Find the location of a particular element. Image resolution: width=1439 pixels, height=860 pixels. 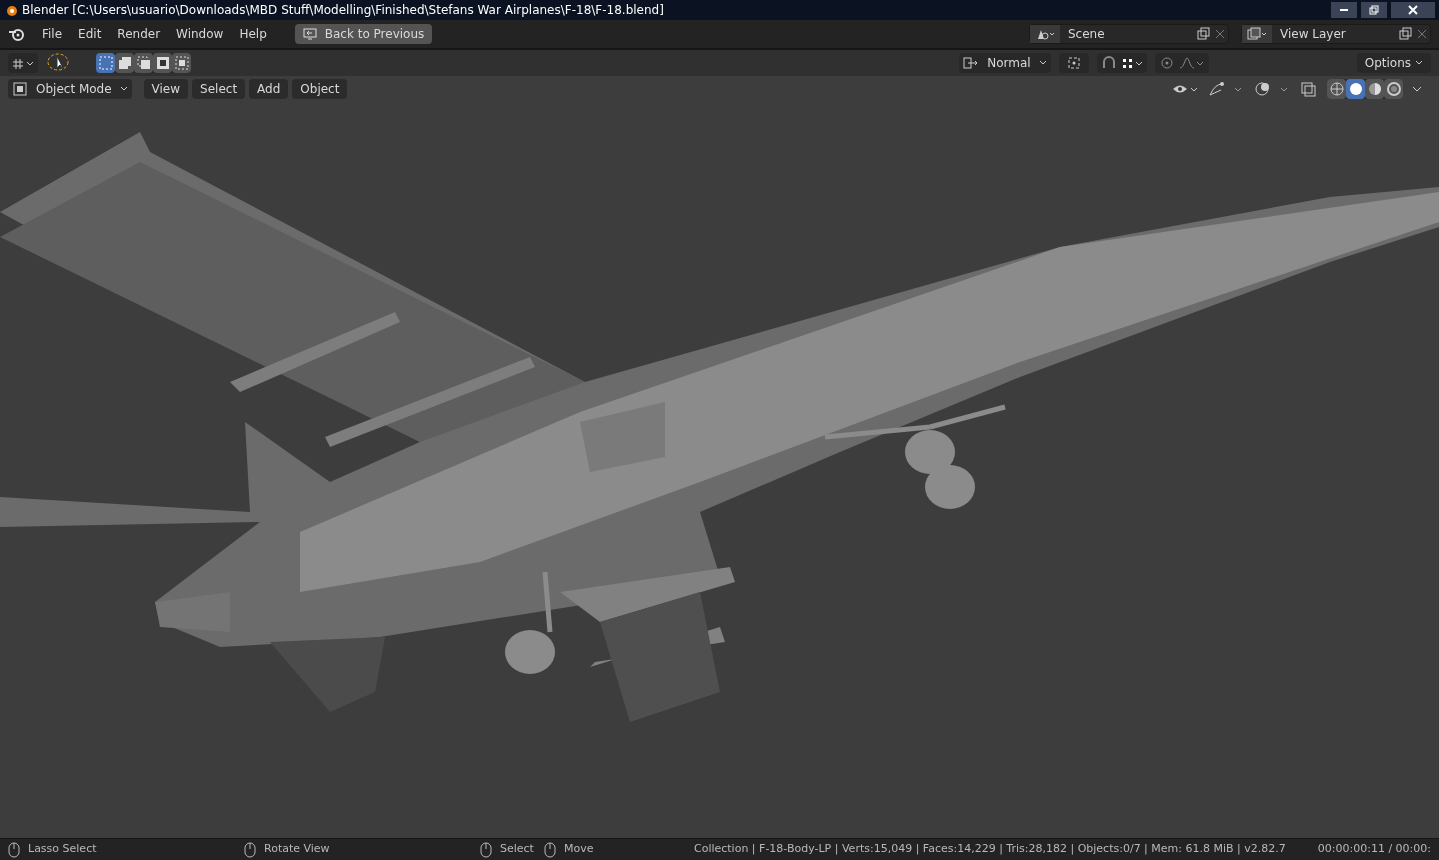

scene-selector: Scene is located at coordinates (1129, 34).